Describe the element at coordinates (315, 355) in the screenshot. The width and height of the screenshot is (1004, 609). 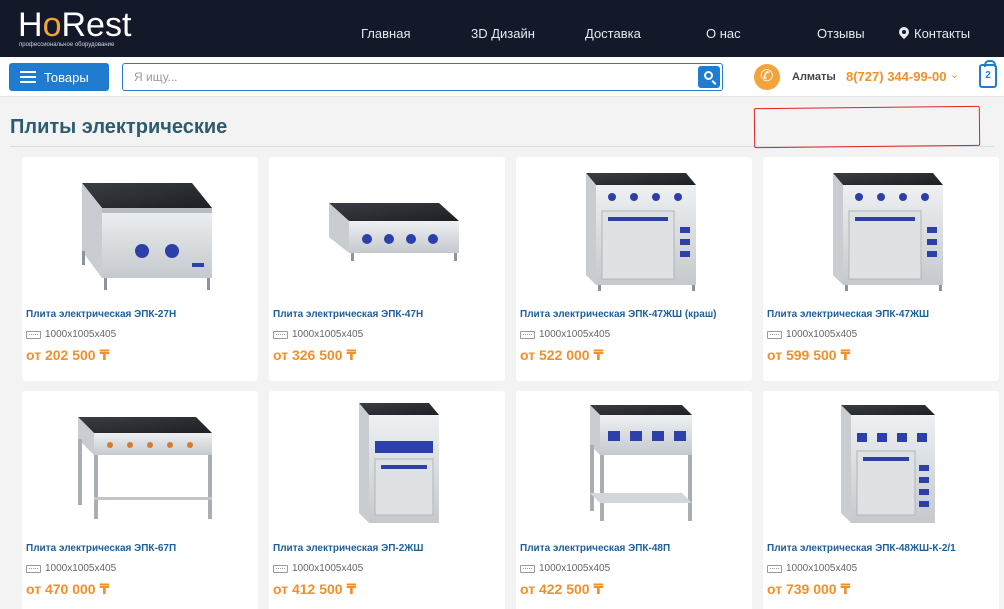
I see `product-price: от 326 500 ₸` at that location.